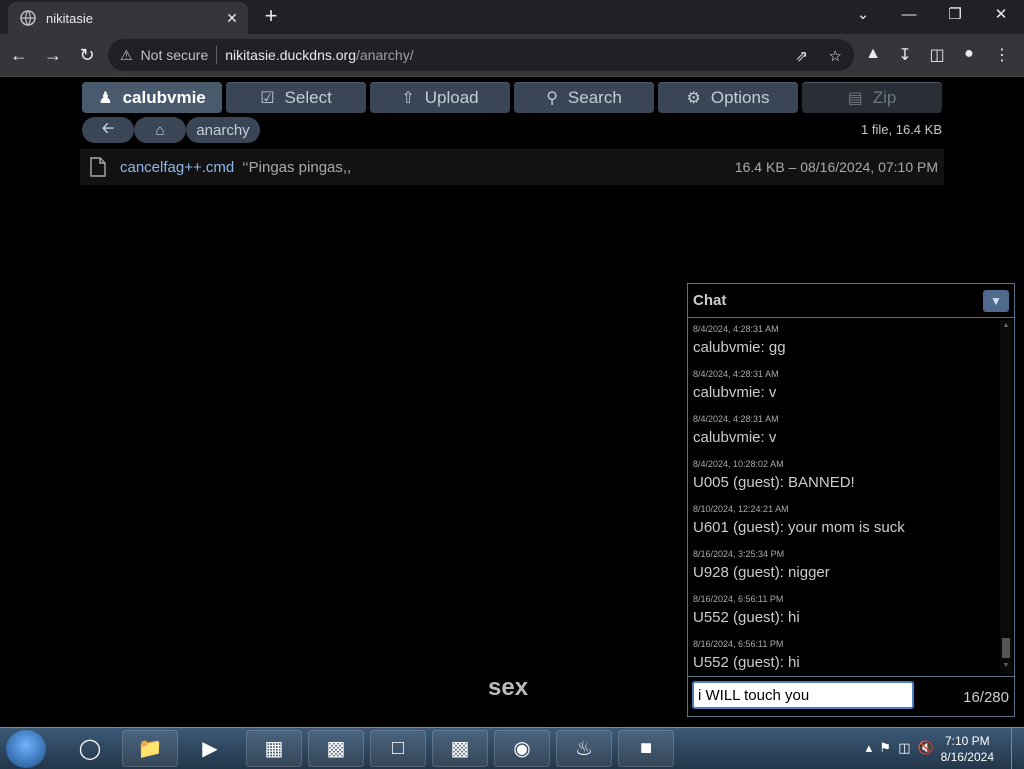  I want to click on chat-scrollbar: ▲ ▼, so click(1006, 497).